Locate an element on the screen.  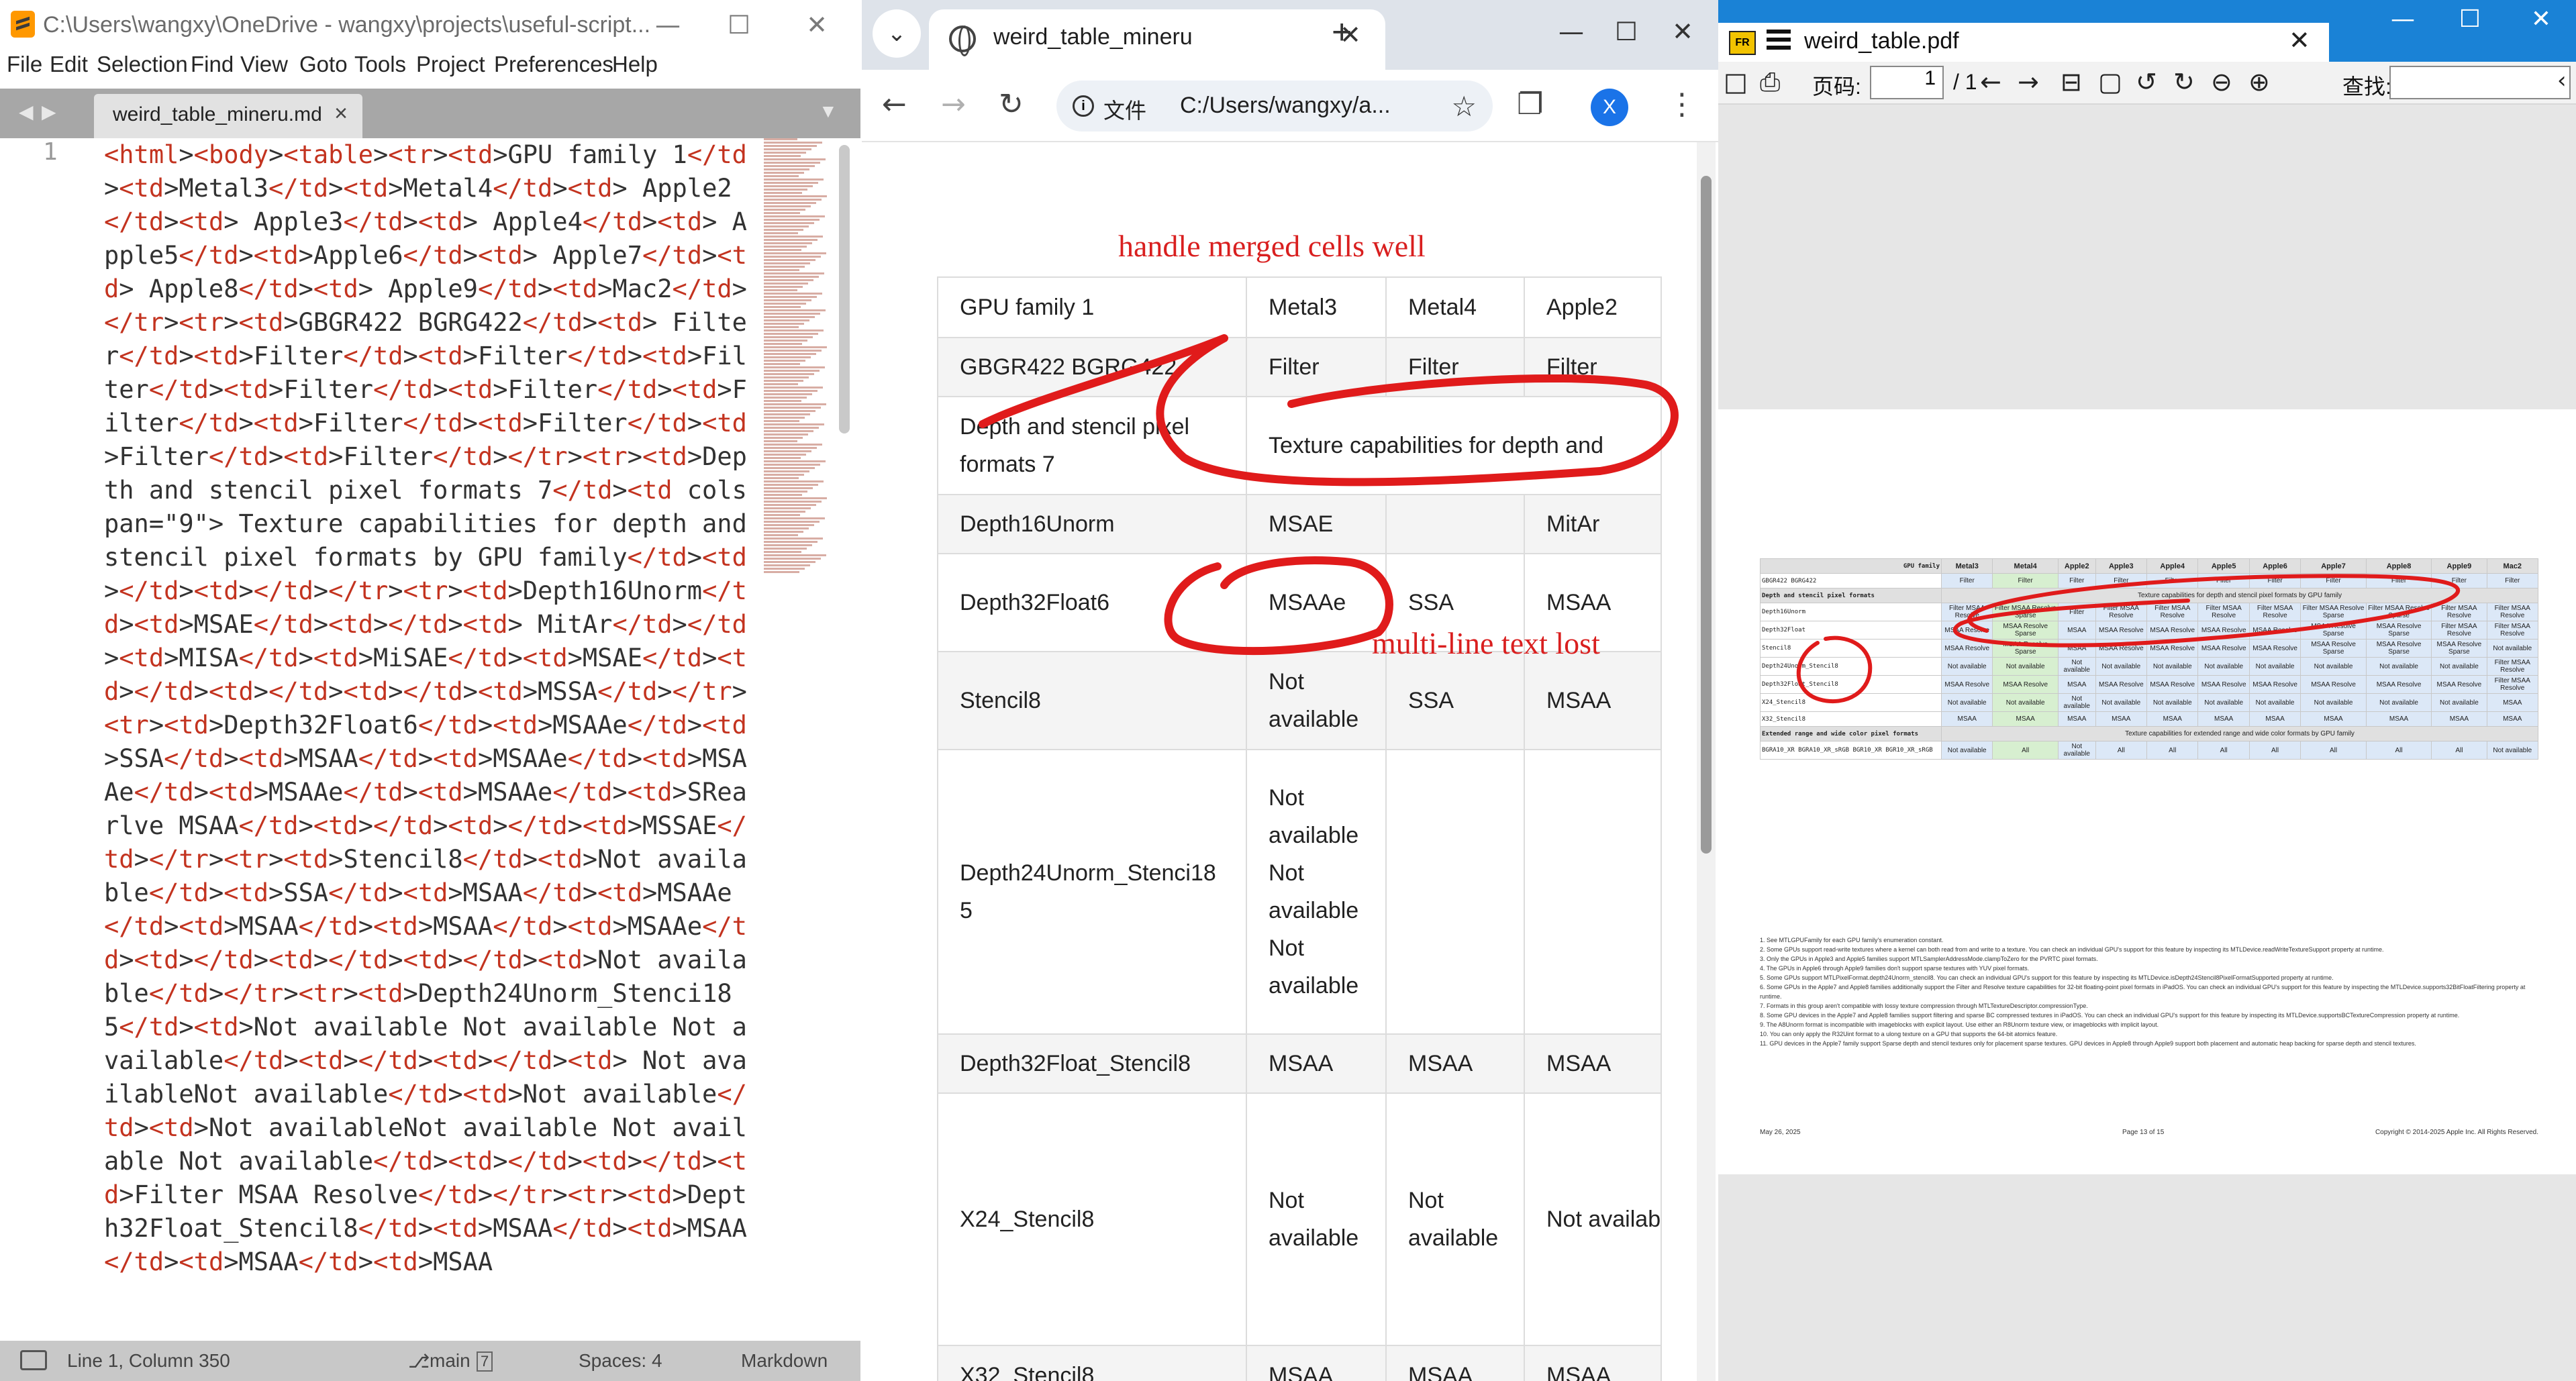
site-info-icon: i is located at coordinates (1083, 106).